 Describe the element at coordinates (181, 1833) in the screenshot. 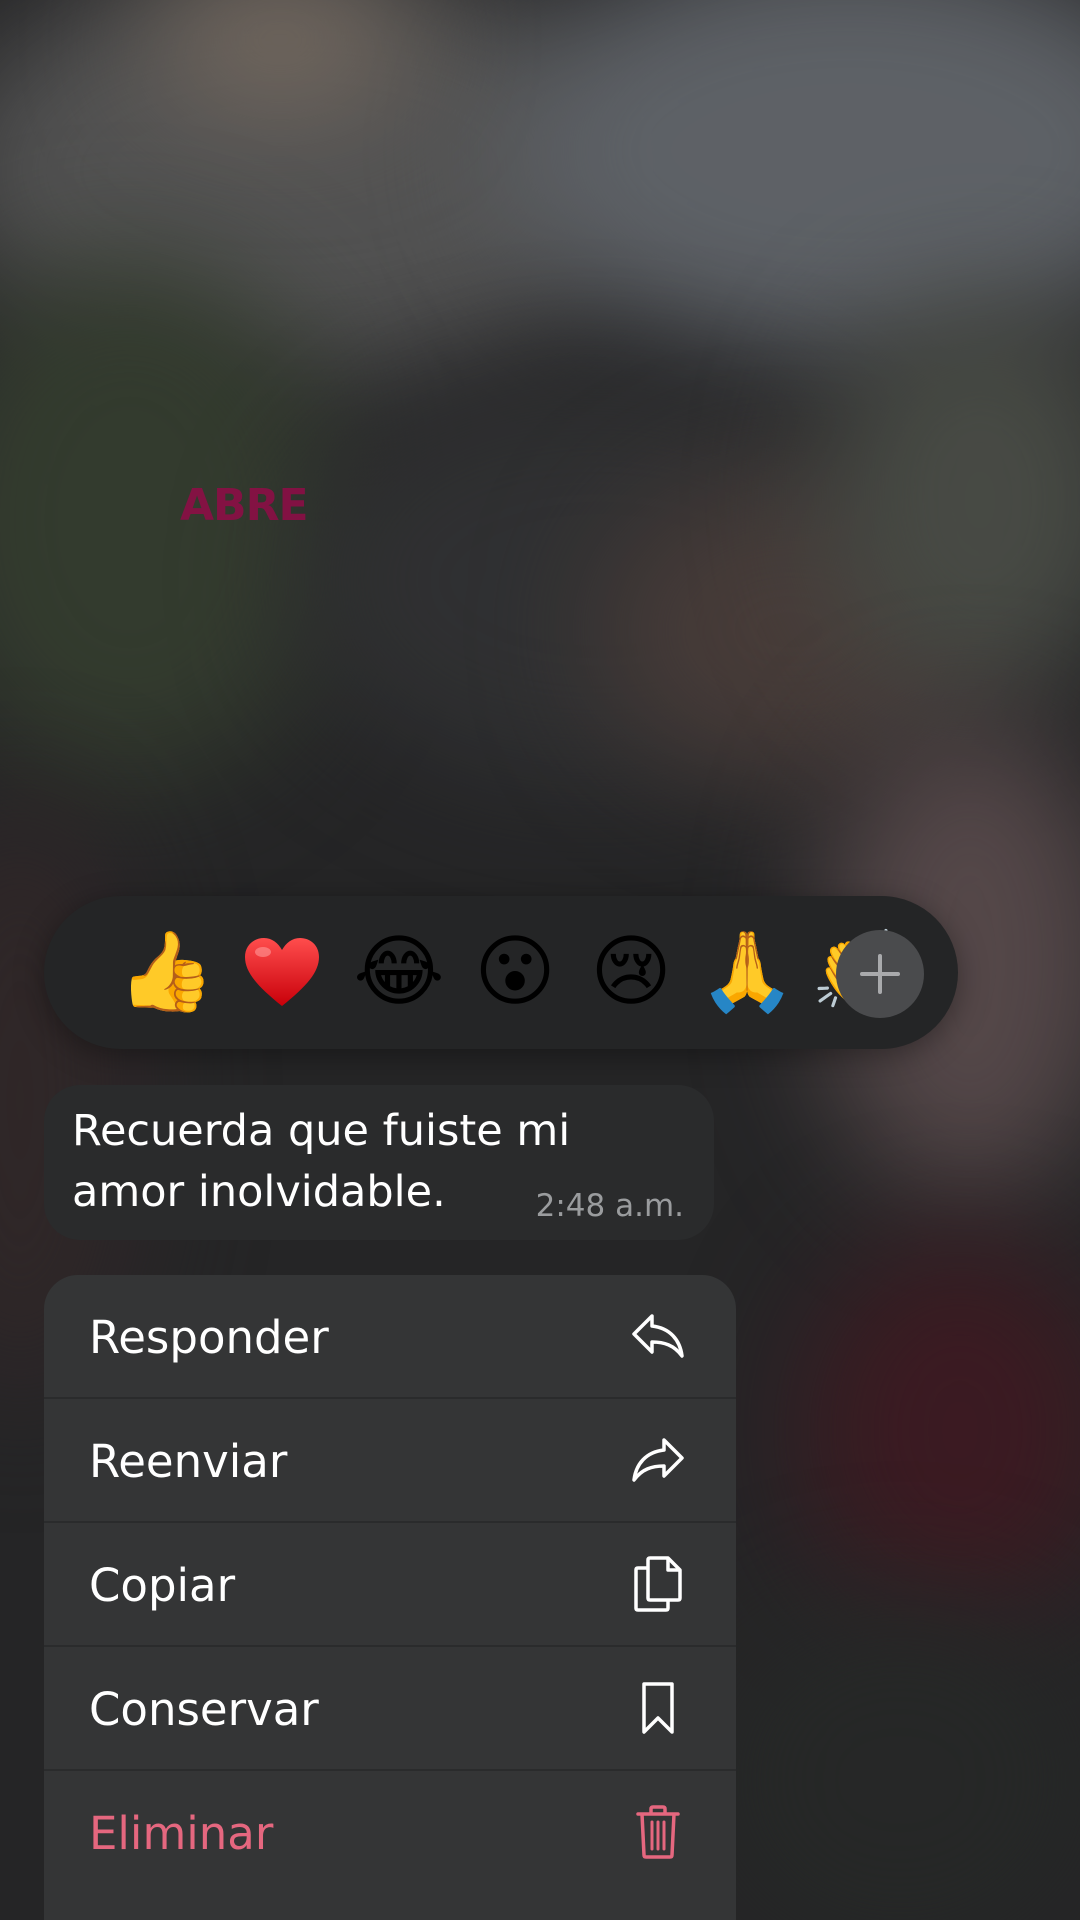

I see `delete-label: Eliminar` at that location.